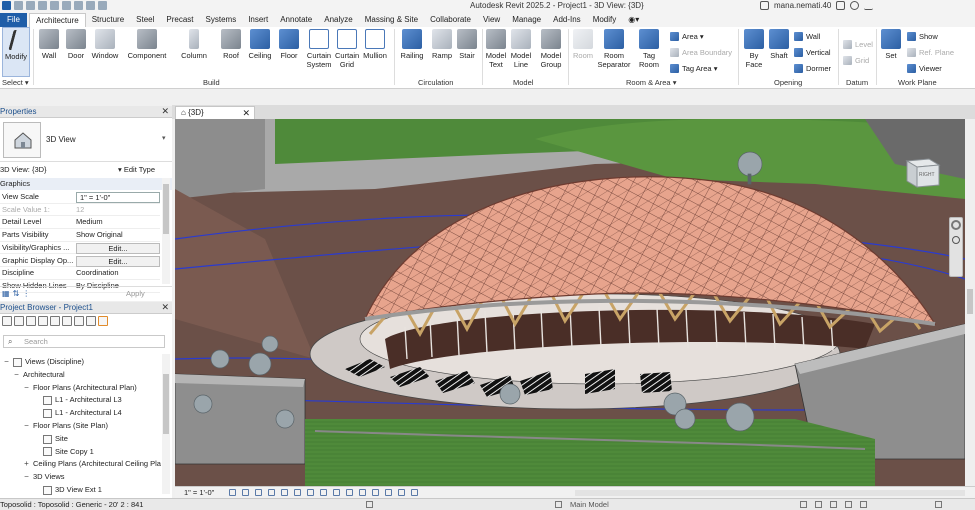 This screenshot has height=510, width=975. What do you see at coordinates (26, 464) in the screenshot?
I see `expand-icon: +` at bounding box center [26, 464].